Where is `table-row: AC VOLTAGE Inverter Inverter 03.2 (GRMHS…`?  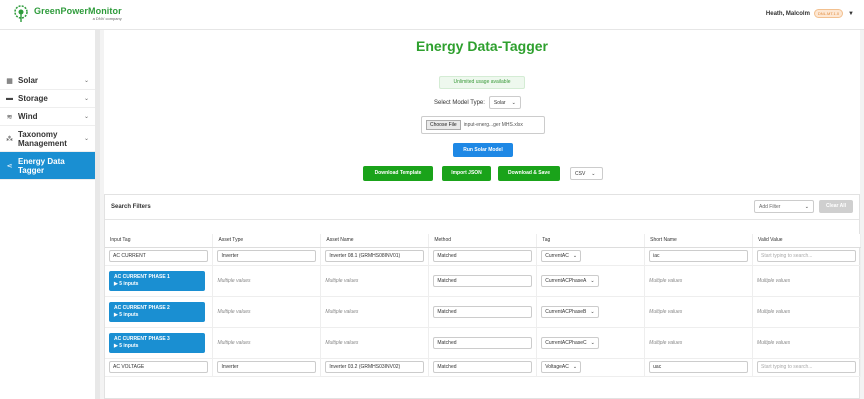
table-row: AC VOLTAGE Inverter Inverter 03.2 (GRMHS… is located at coordinates (483, 367).